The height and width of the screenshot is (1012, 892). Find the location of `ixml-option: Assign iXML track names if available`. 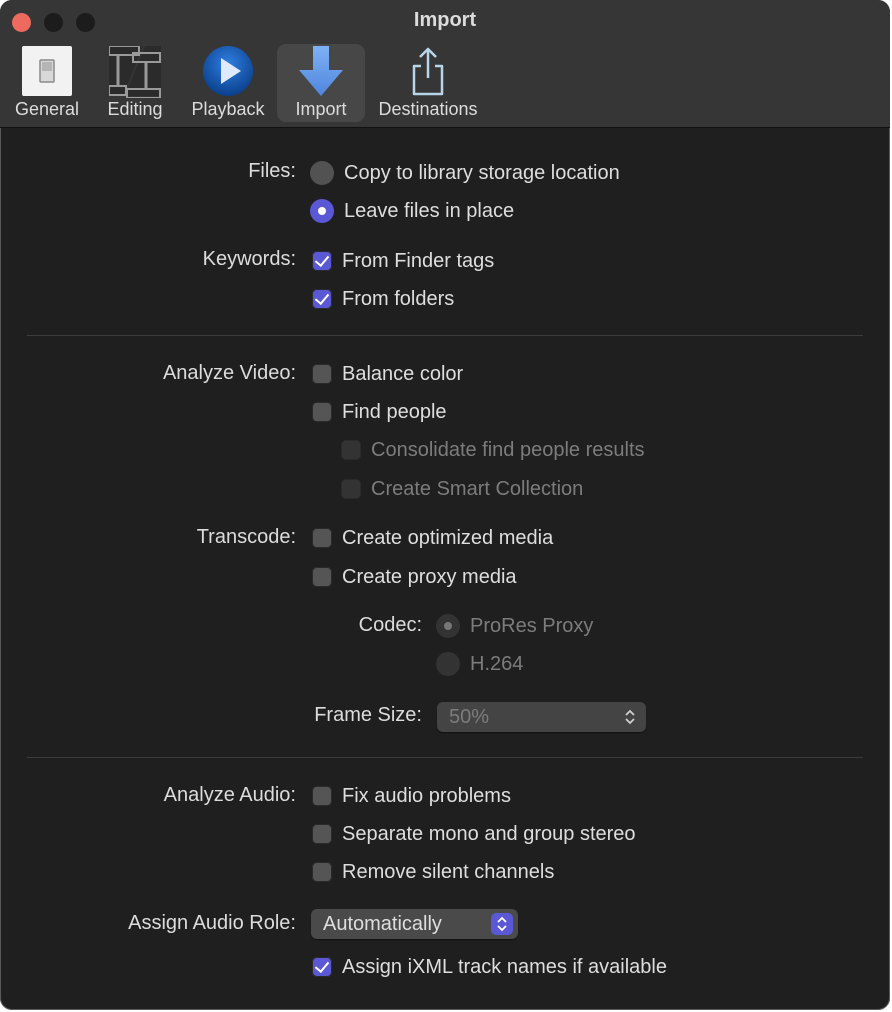

ixml-option: Assign iXML track names if available is located at coordinates (489, 967).